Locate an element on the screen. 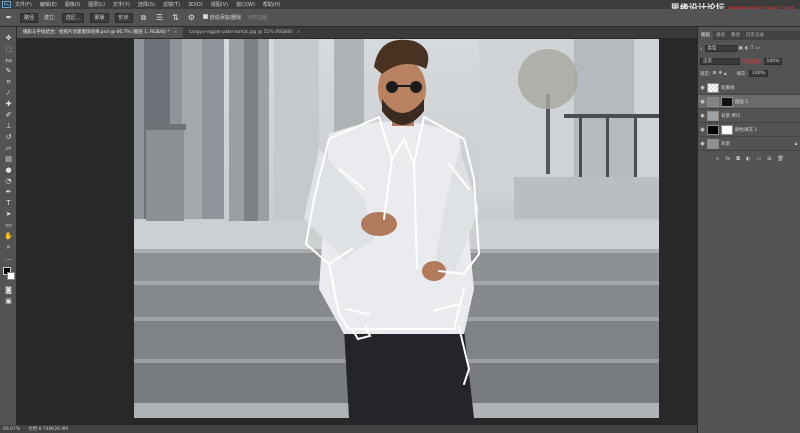 This screenshot has width=800, height=433. menu-view: 视图(V) is located at coordinates (219, 4).